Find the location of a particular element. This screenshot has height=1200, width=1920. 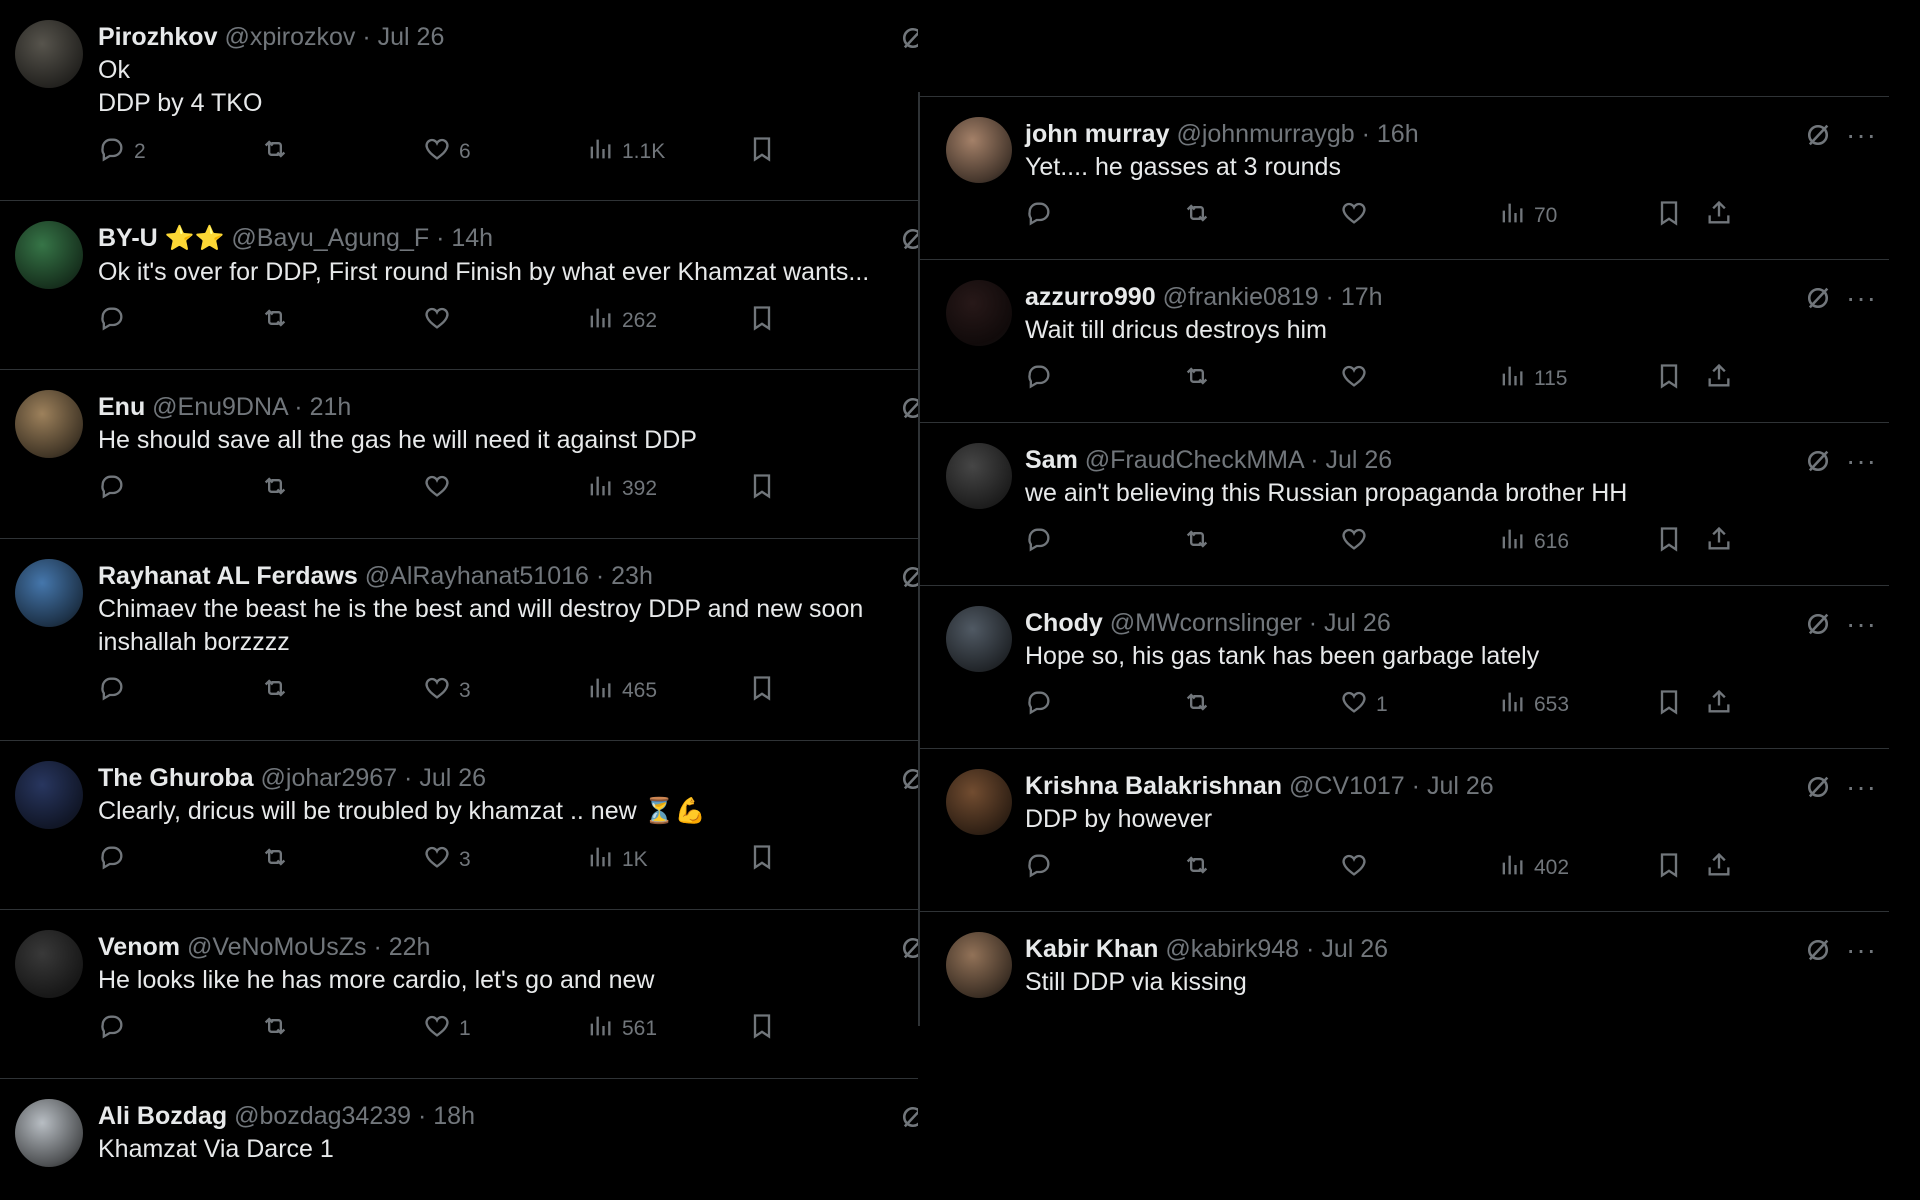

user-handle: @xpirozkov is located at coordinates (289, 37).